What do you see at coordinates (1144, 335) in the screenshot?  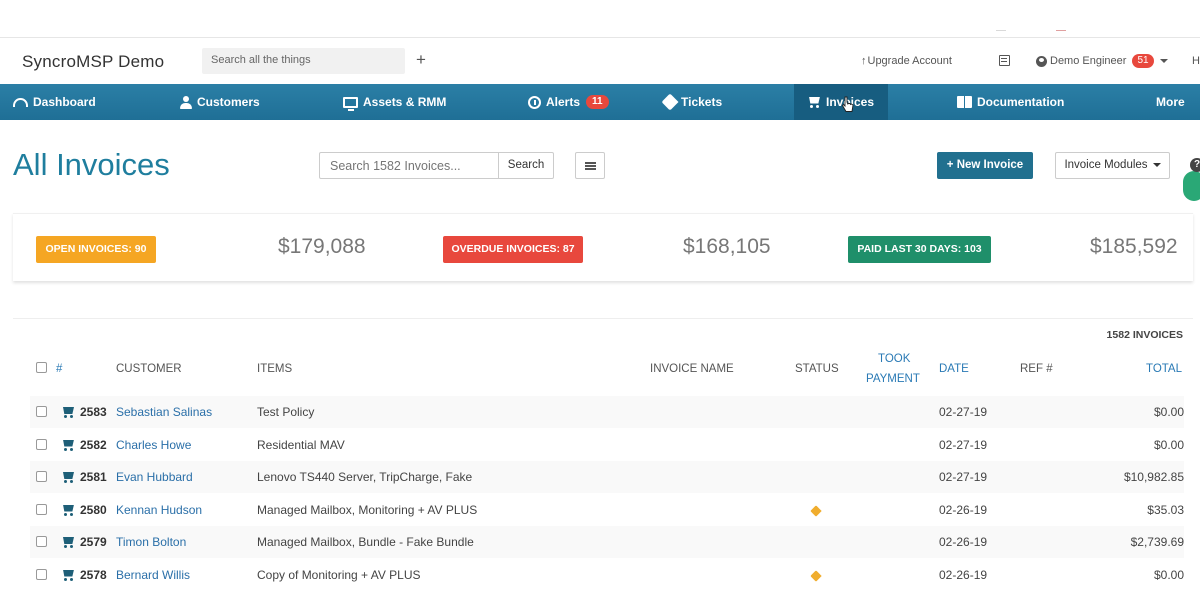 I see `invoice-count: 1582 INVOICES` at bounding box center [1144, 335].